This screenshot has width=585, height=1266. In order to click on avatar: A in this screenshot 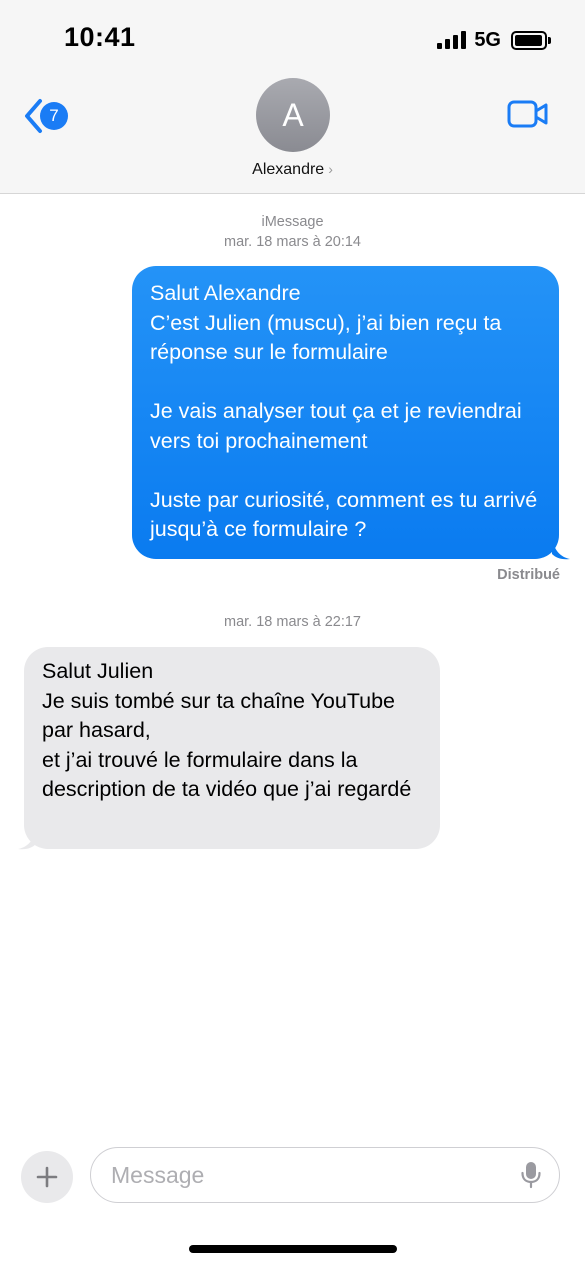, I will do `click(293, 115)`.